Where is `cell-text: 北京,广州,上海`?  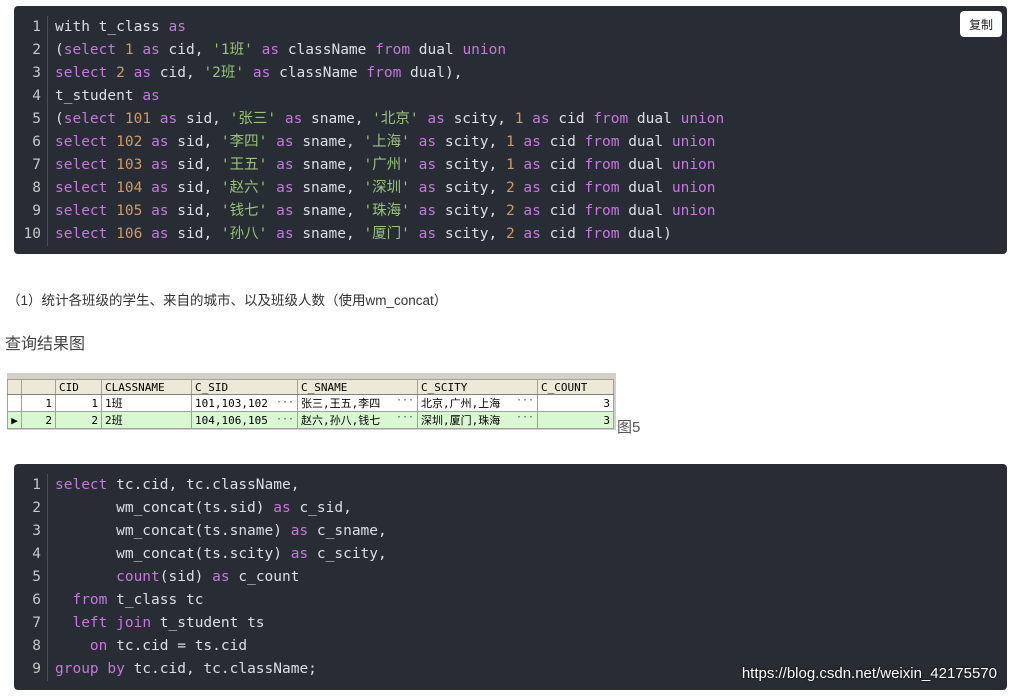 cell-text: 北京,广州,上海 is located at coordinates (461, 403).